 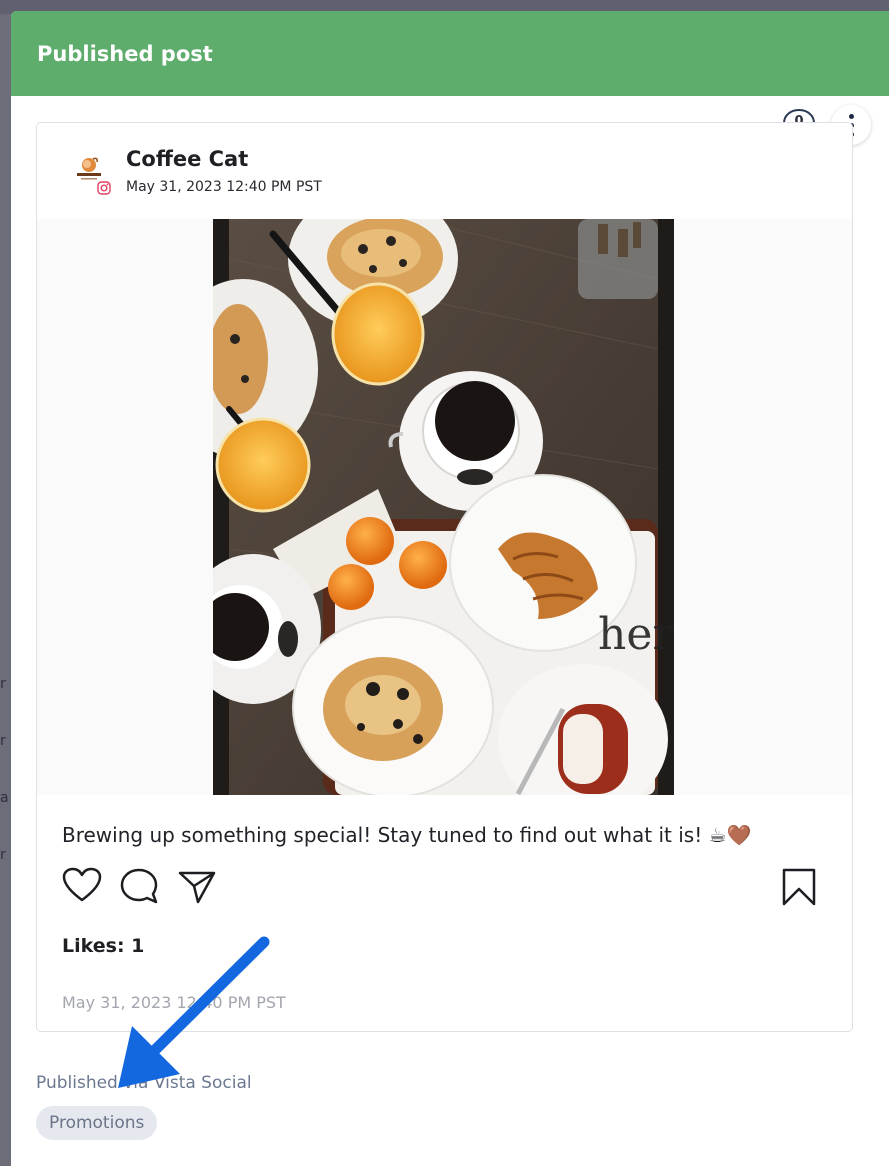 I want to click on bookmark-icon, so click(x=799, y=887).